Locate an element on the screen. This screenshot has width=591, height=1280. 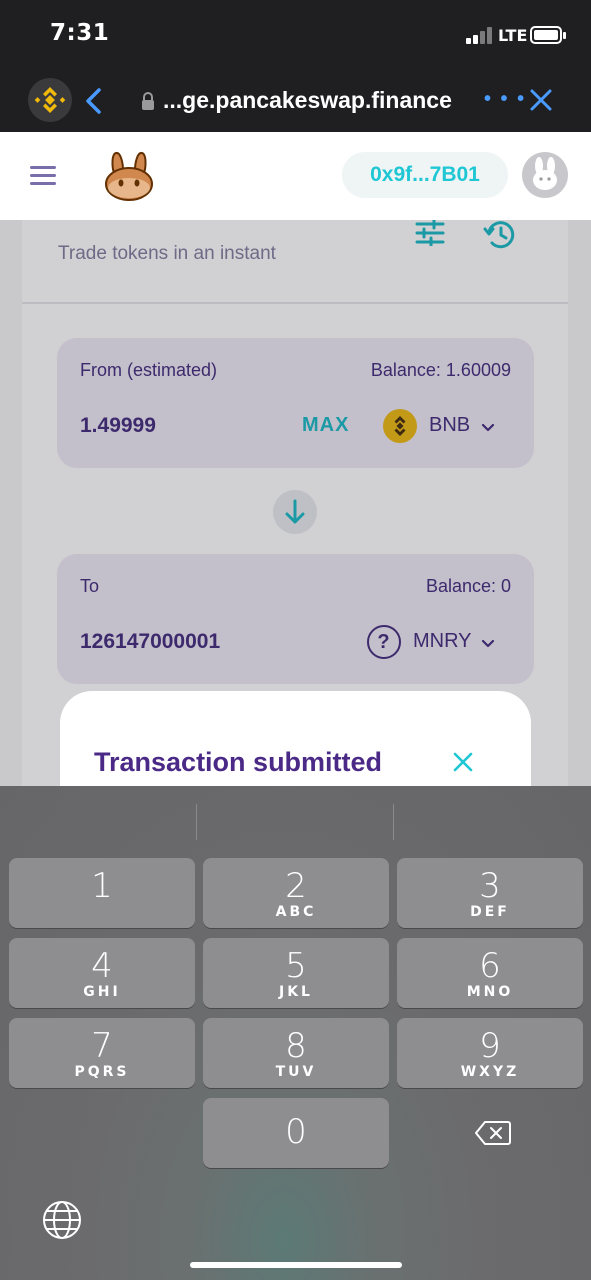
from-token-select: BNB is located at coordinates (449, 425).